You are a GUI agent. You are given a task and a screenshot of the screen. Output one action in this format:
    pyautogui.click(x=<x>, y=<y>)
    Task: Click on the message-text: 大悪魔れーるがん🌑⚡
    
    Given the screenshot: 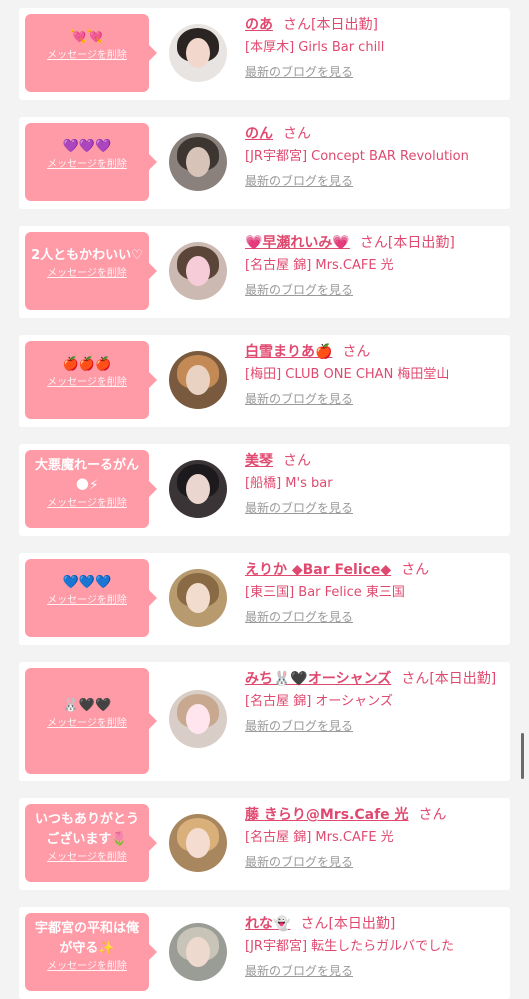 What is the action you would take?
    pyautogui.click(x=86, y=475)
    